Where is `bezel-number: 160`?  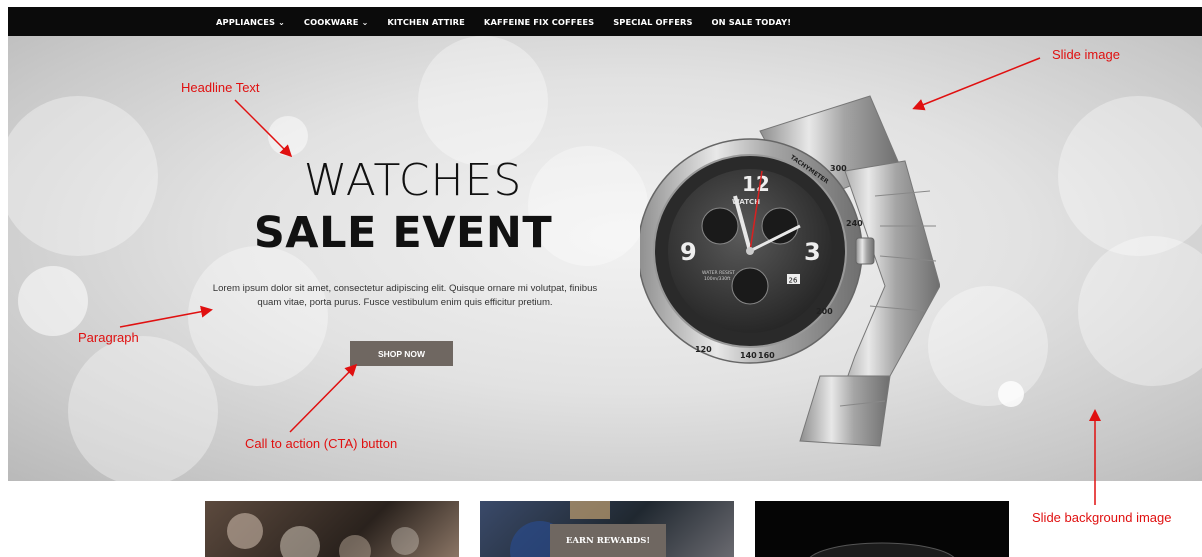 bezel-number: 160 is located at coordinates (766, 355).